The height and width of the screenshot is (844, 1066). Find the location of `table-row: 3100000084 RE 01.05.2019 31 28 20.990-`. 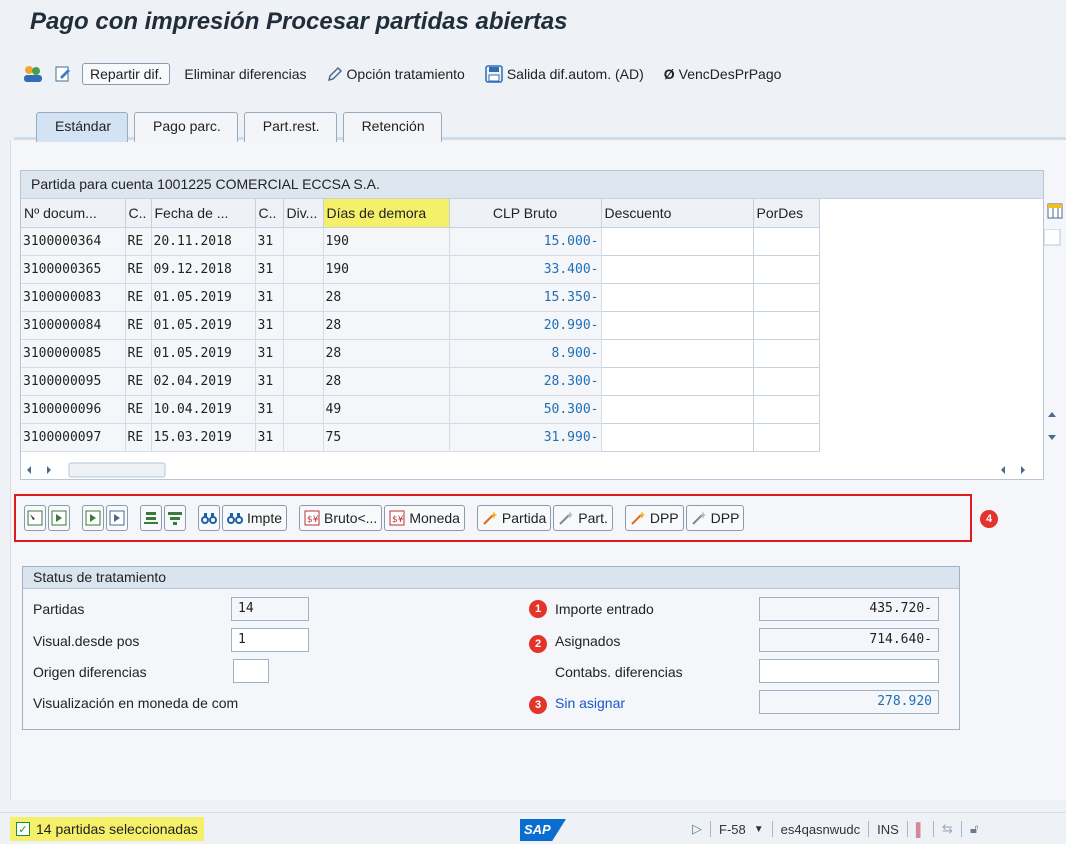

table-row: 3100000084 RE 01.05.2019 31 28 20.990- is located at coordinates (420, 325).